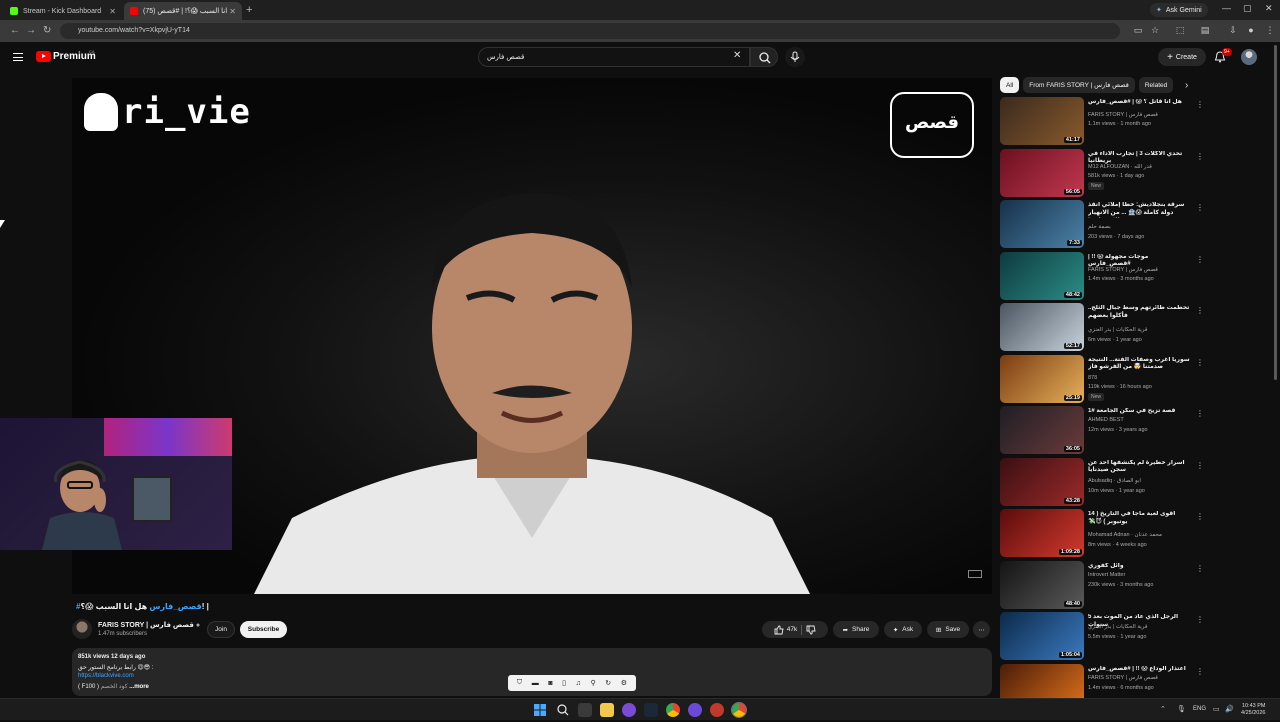  I want to click on camera-icon: ◙, so click(550, 683).